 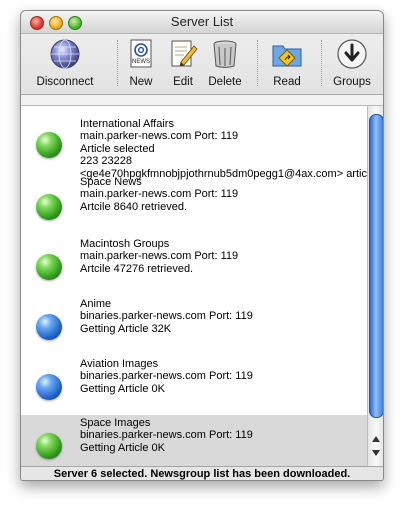 I want to click on scrollbar-thumb, so click(x=376, y=266).